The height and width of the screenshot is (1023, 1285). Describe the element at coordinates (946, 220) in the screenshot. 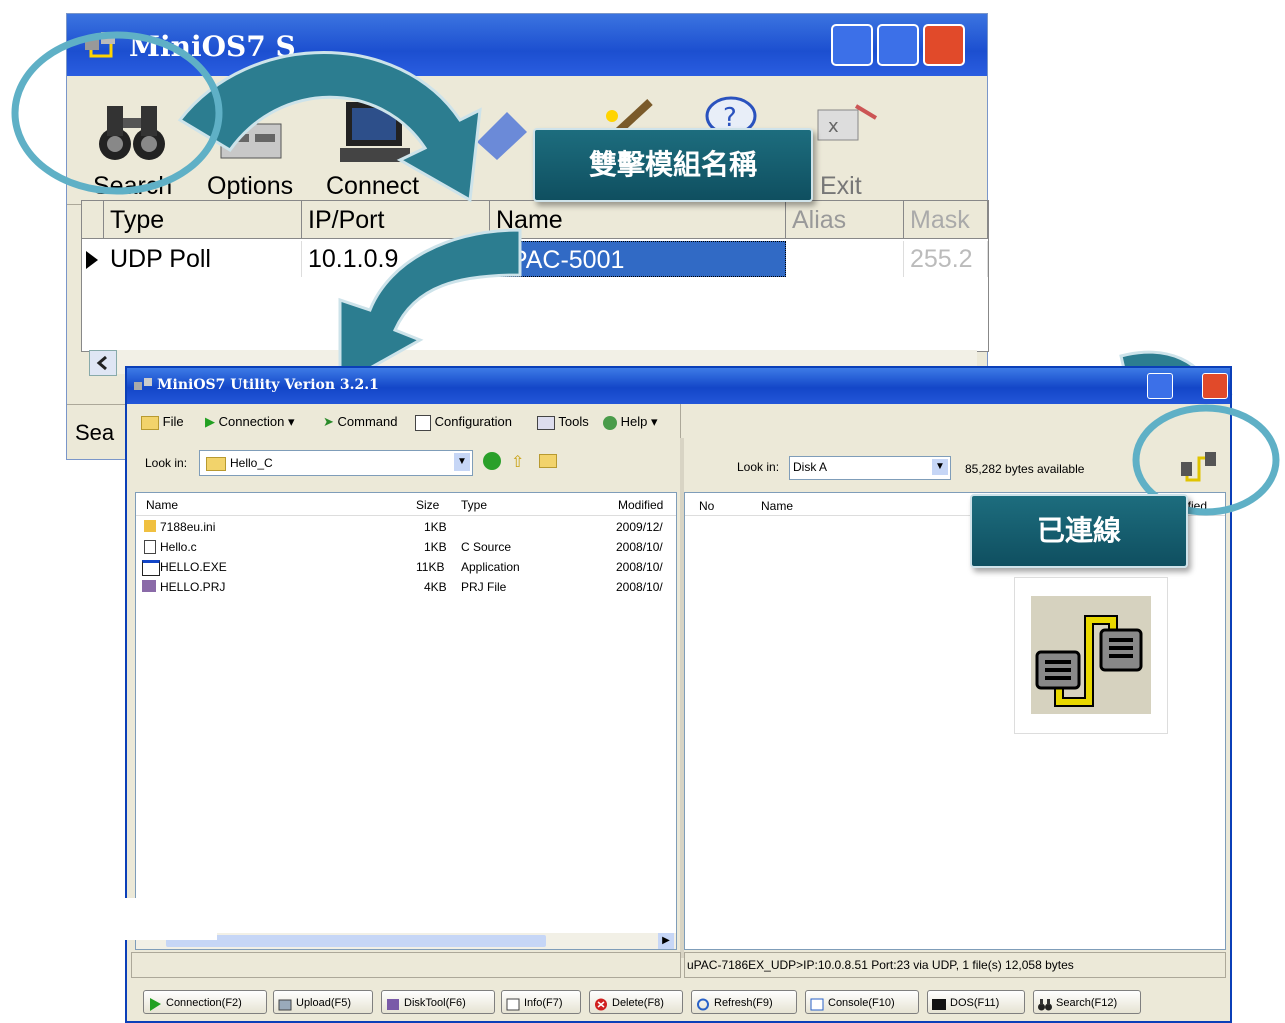

I see `header-mask: Mask` at that location.